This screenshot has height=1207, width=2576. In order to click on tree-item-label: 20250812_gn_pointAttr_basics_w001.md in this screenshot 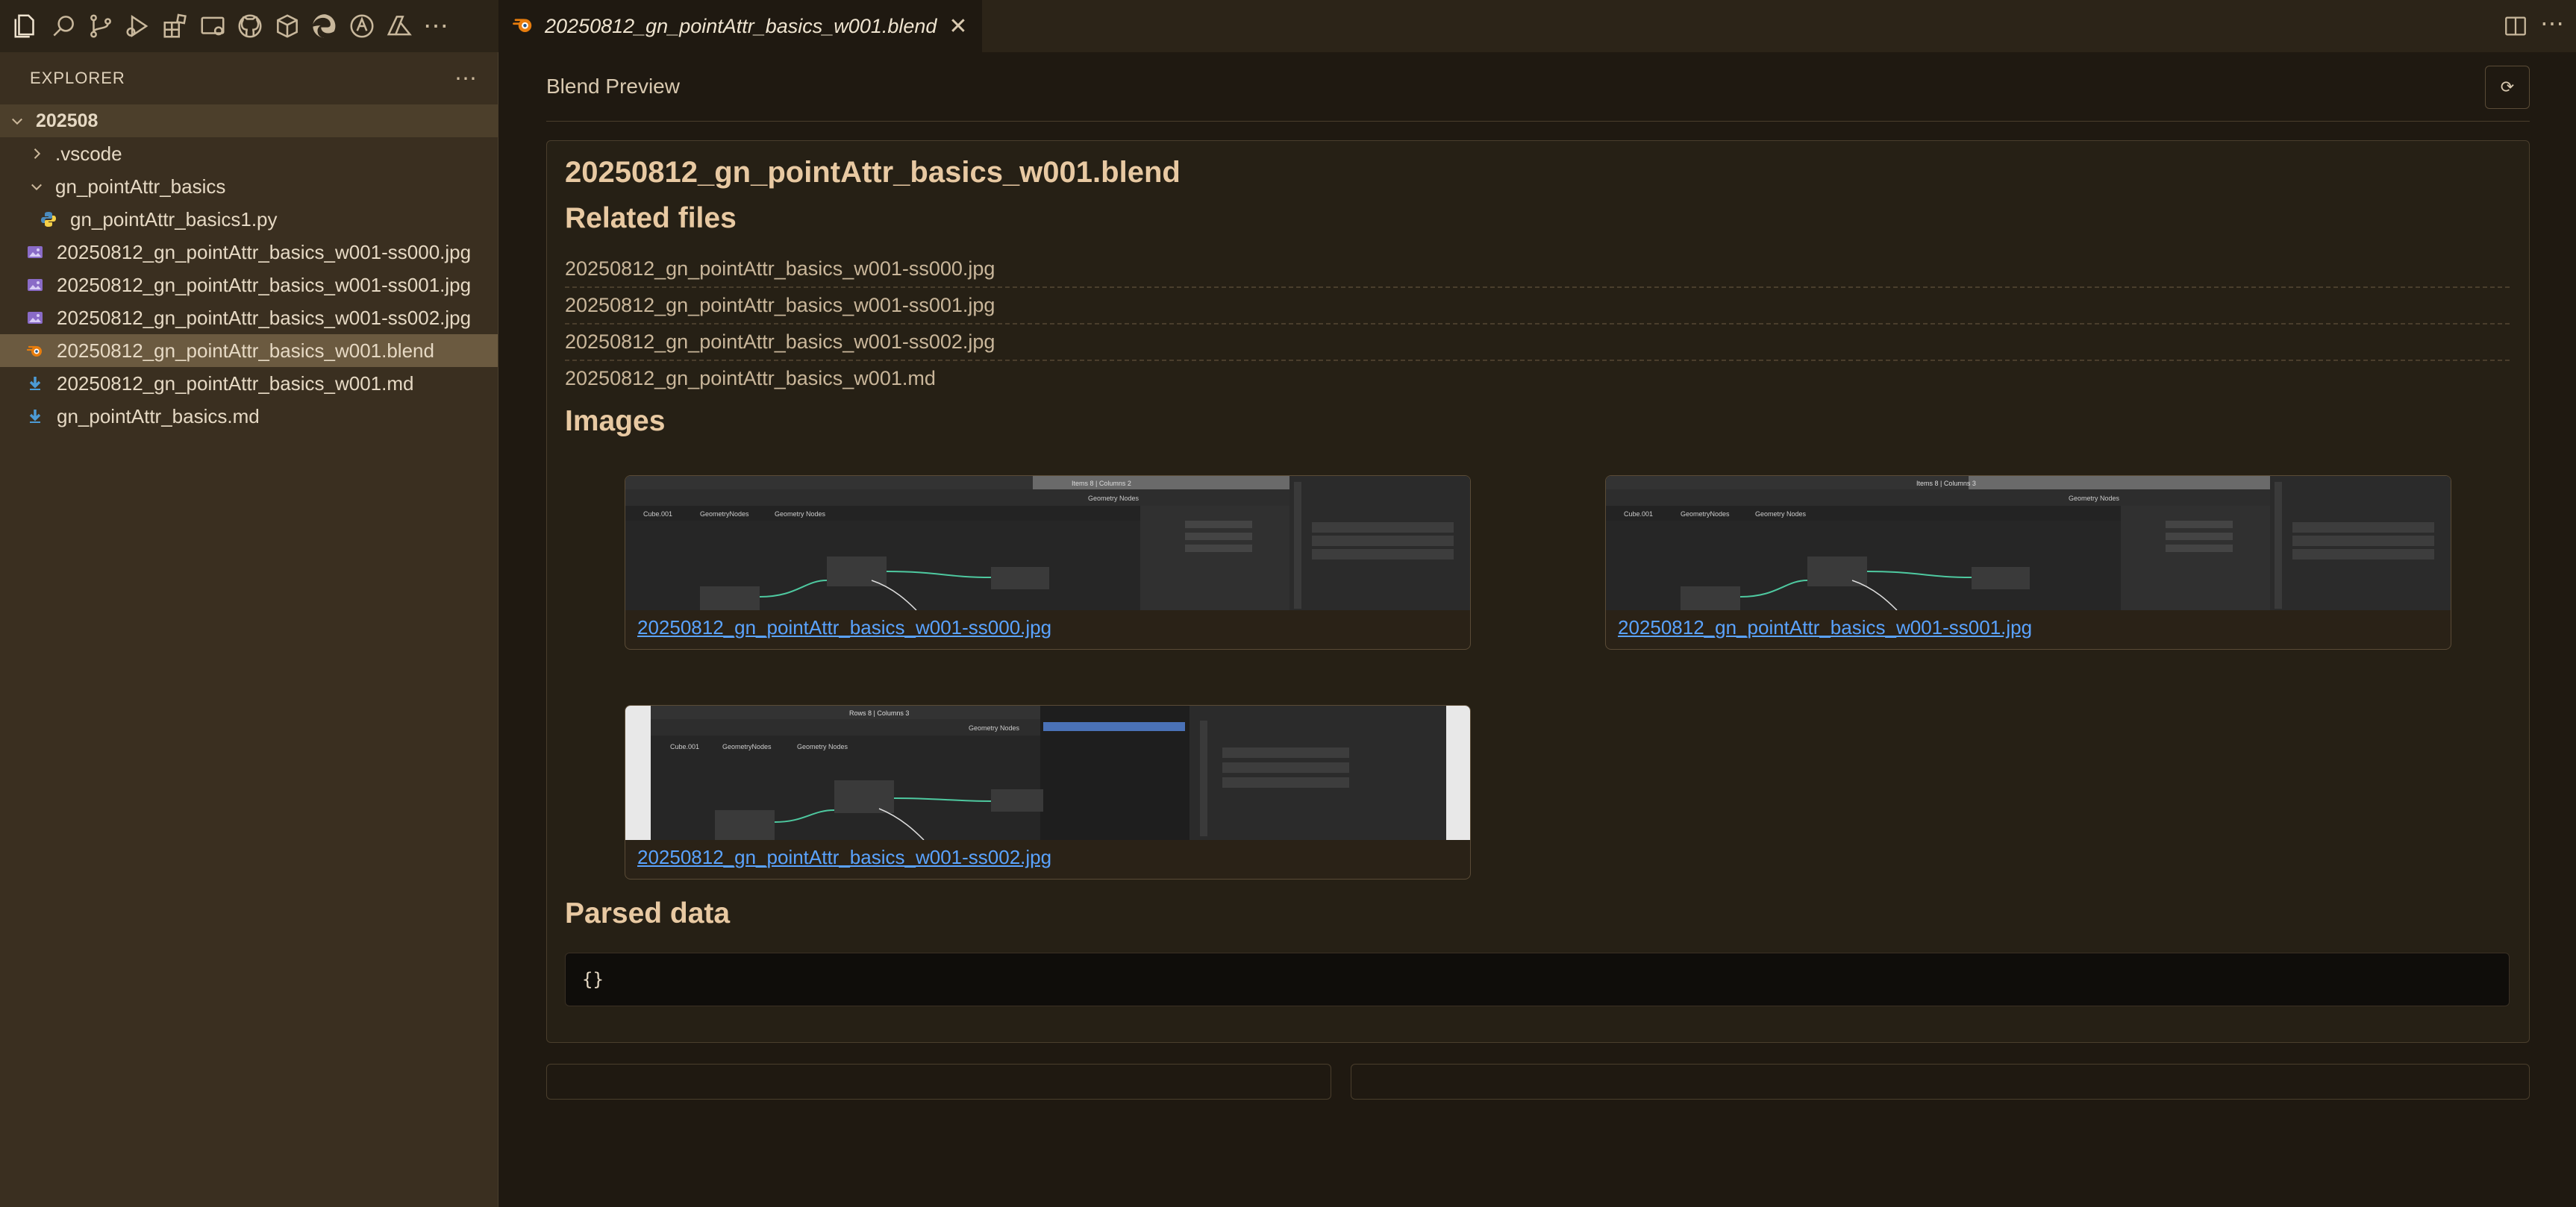, I will do `click(235, 383)`.